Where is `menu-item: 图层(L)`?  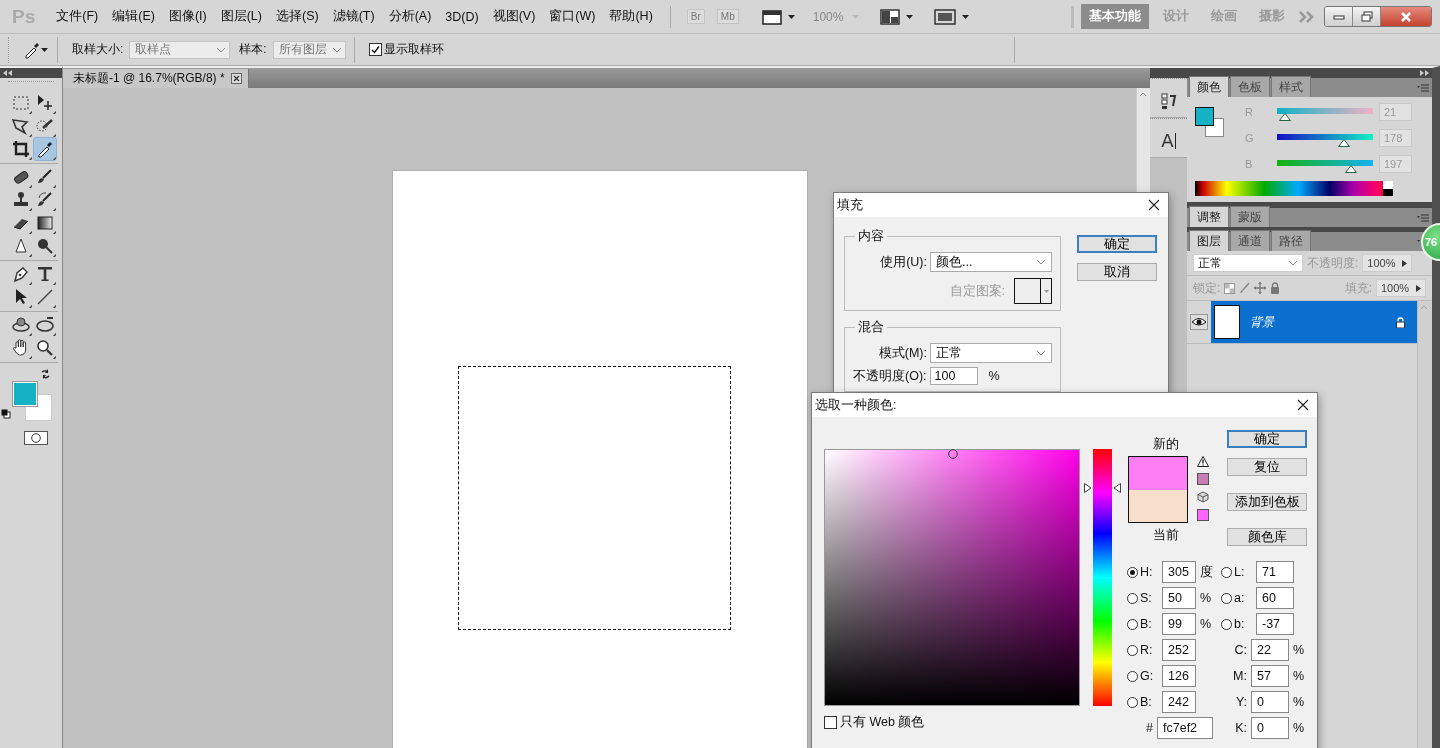
menu-item: 图层(L) is located at coordinates (241, 16).